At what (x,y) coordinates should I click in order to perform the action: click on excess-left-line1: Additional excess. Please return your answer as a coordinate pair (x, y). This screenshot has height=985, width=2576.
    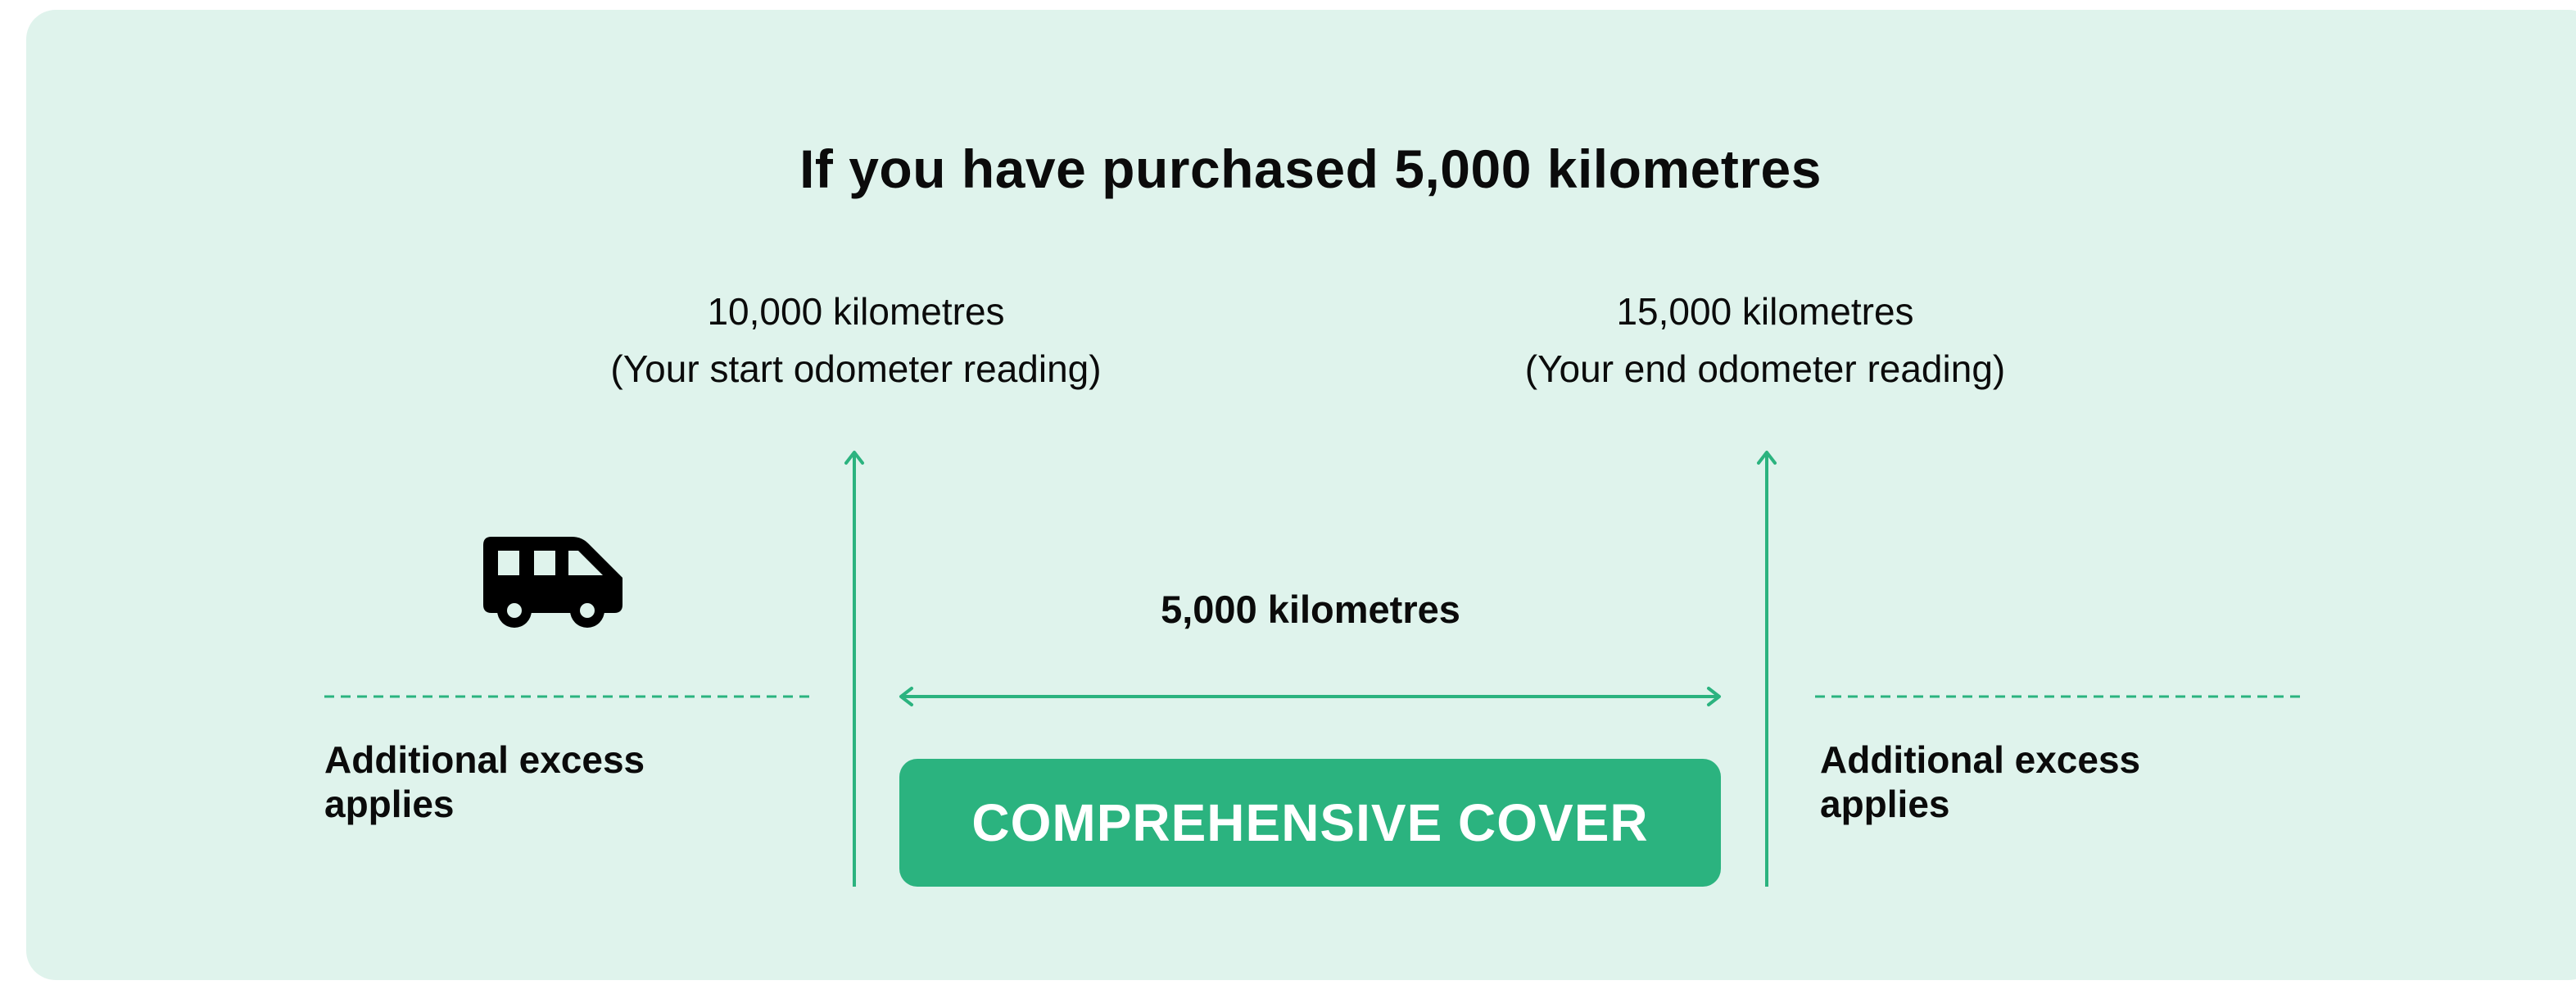
    Looking at the image, I should click on (484, 759).